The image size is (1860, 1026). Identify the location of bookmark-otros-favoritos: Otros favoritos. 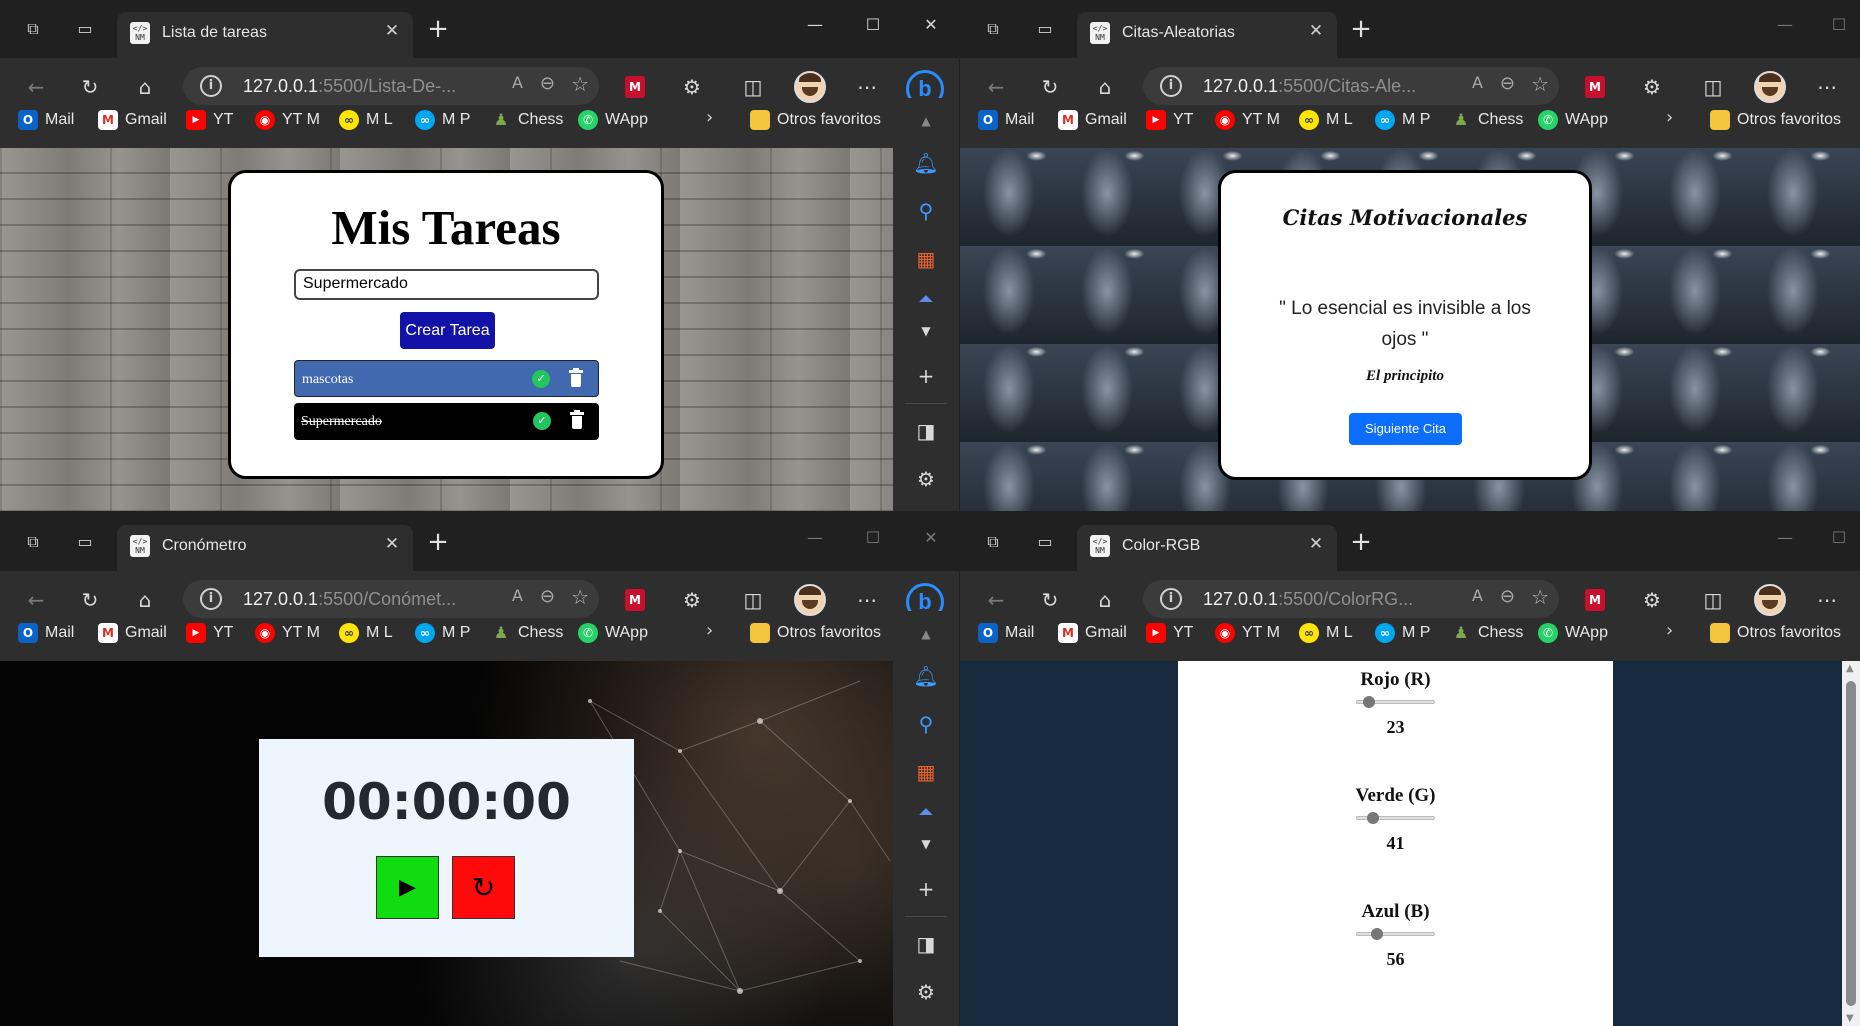
(815, 120).